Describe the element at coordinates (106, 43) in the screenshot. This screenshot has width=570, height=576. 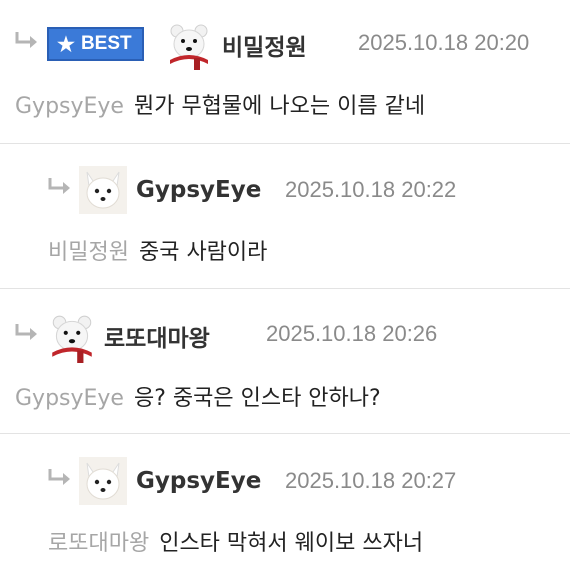
I see `best-label: BEST` at that location.